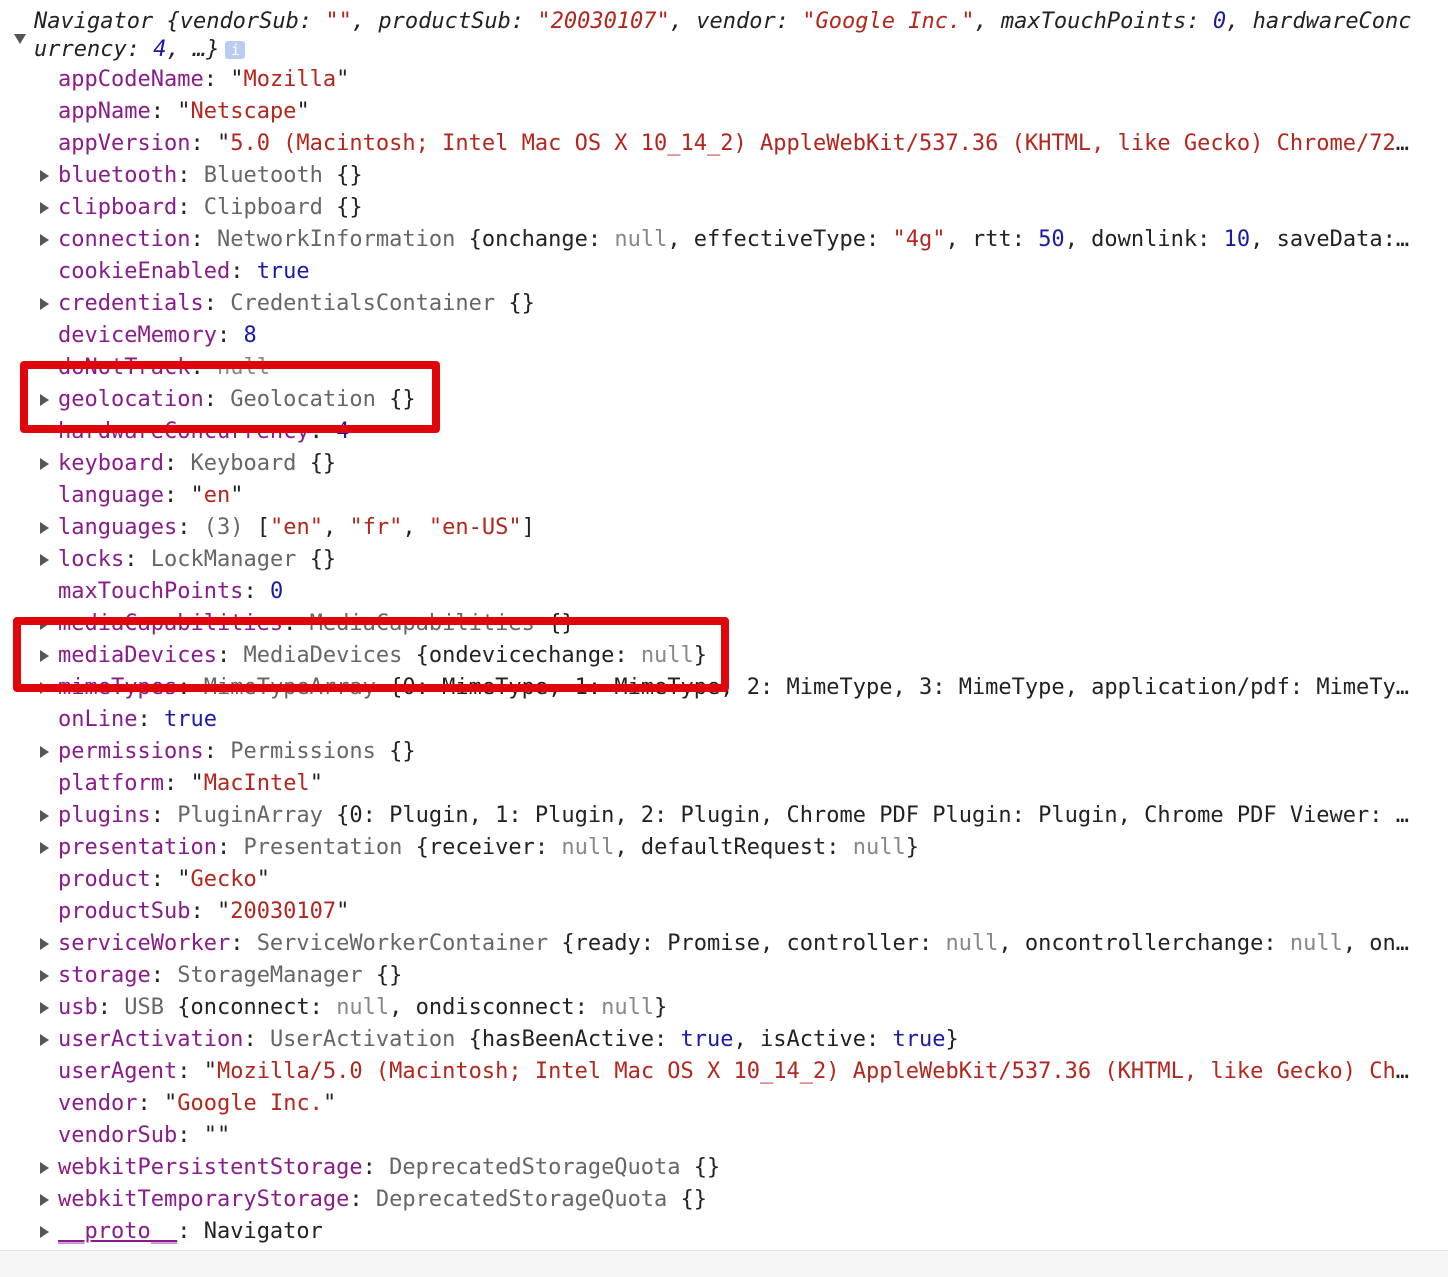 The width and height of the screenshot is (1448, 1277). I want to click on property-value-token: ], so click(528, 527).